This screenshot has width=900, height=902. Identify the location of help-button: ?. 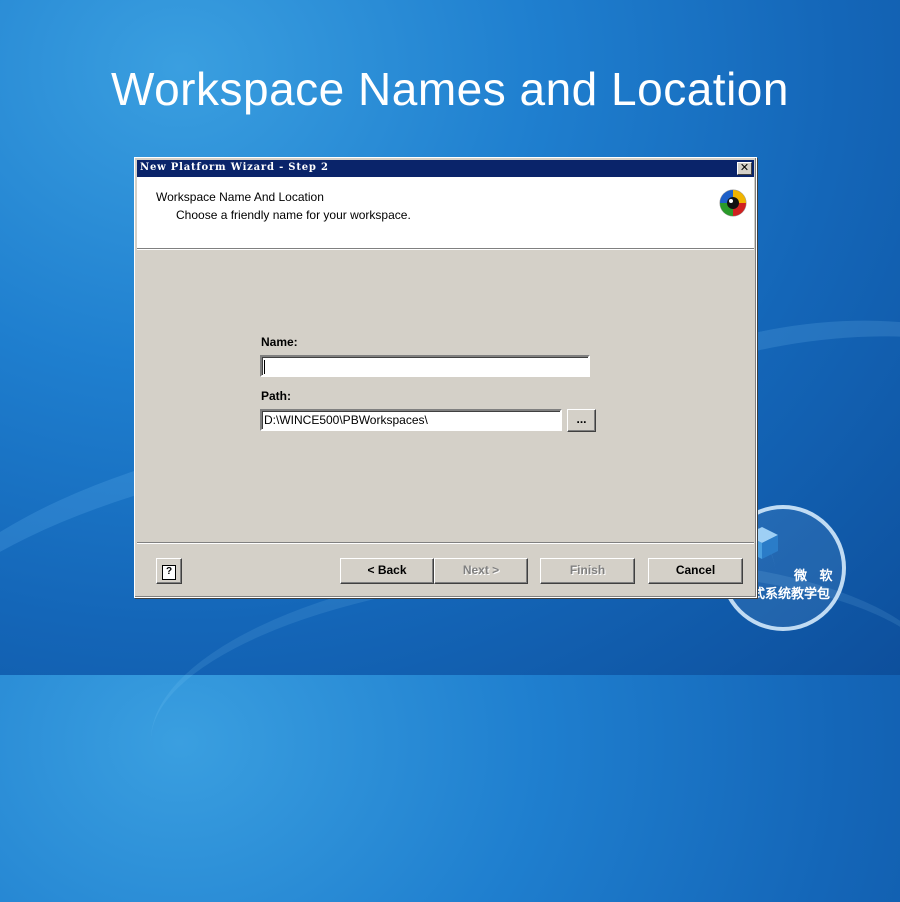
(169, 571).